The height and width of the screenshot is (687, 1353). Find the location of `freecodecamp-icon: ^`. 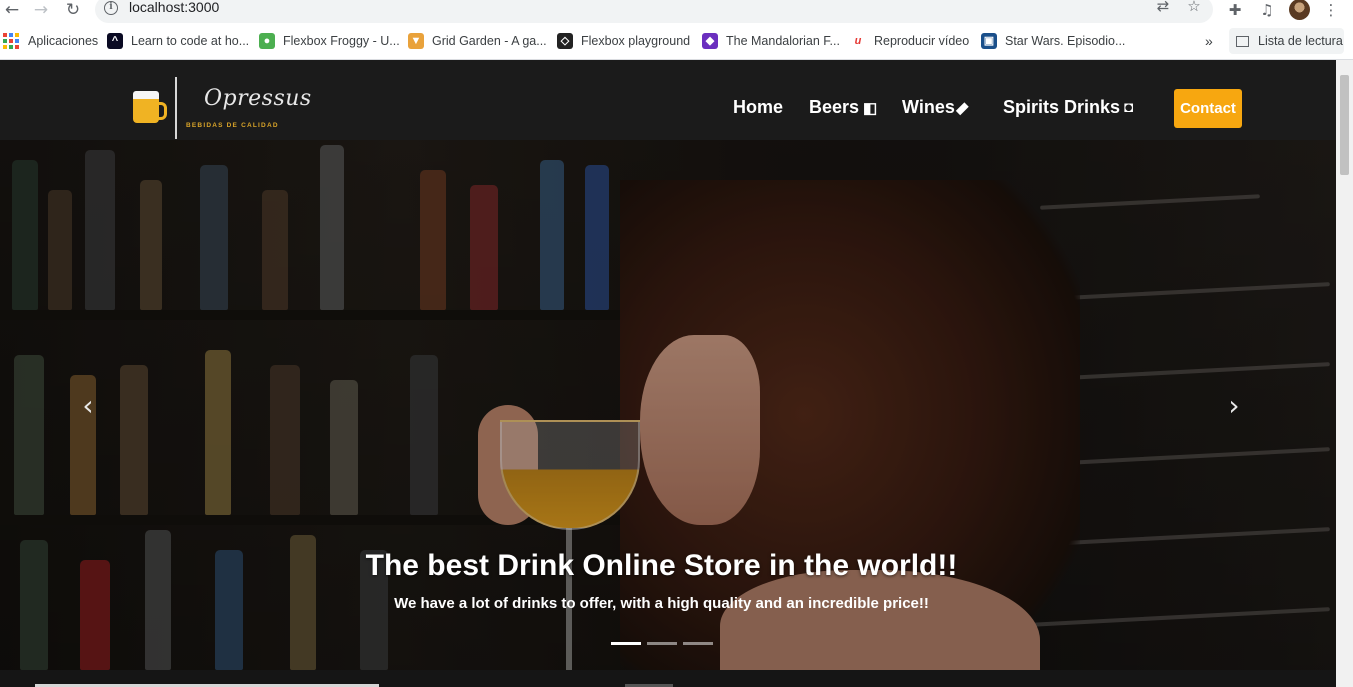

freecodecamp-icon: ^ is located at coordinates (115, 41).